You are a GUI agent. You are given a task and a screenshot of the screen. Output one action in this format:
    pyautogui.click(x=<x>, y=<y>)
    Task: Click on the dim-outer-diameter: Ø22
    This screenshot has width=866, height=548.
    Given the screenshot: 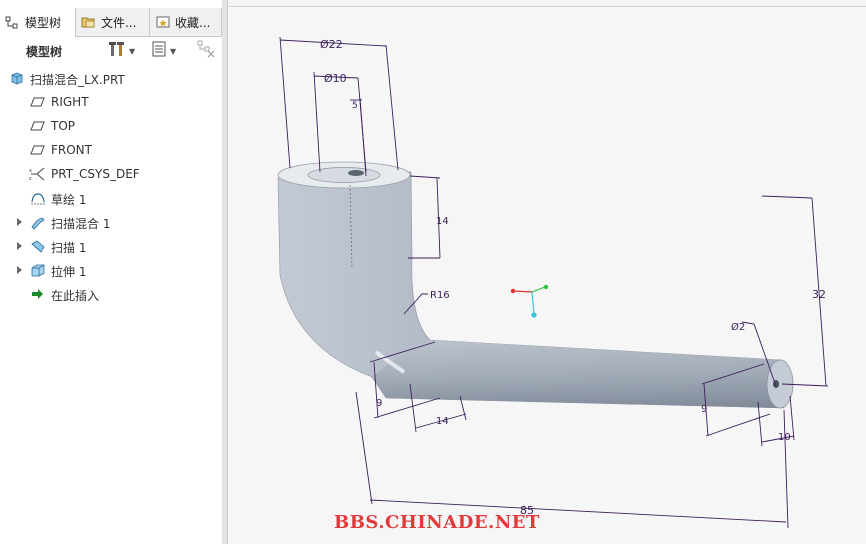 What is the action you would take?
    pyautogui.click(x=331, y=44)
    